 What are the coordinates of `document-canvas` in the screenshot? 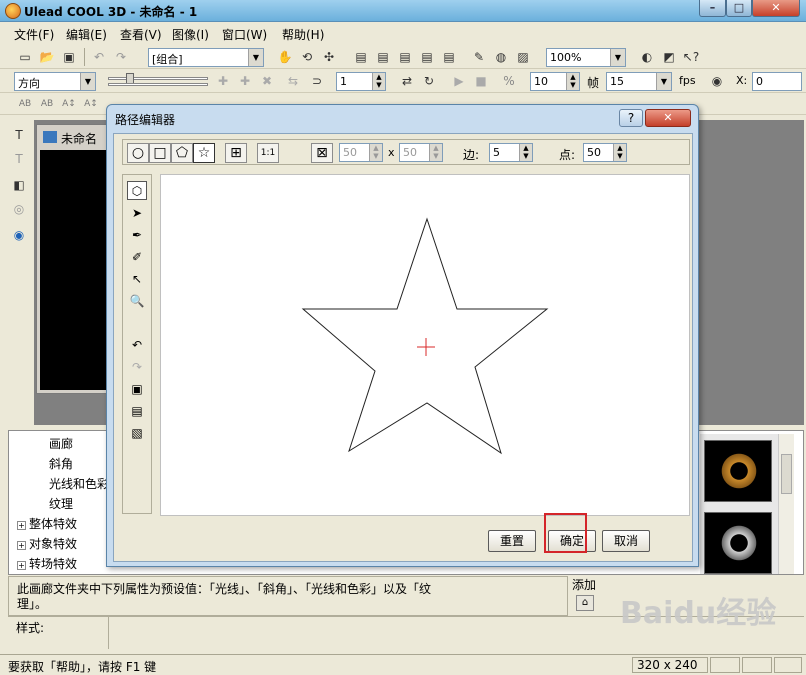 It's located at (76, 270).